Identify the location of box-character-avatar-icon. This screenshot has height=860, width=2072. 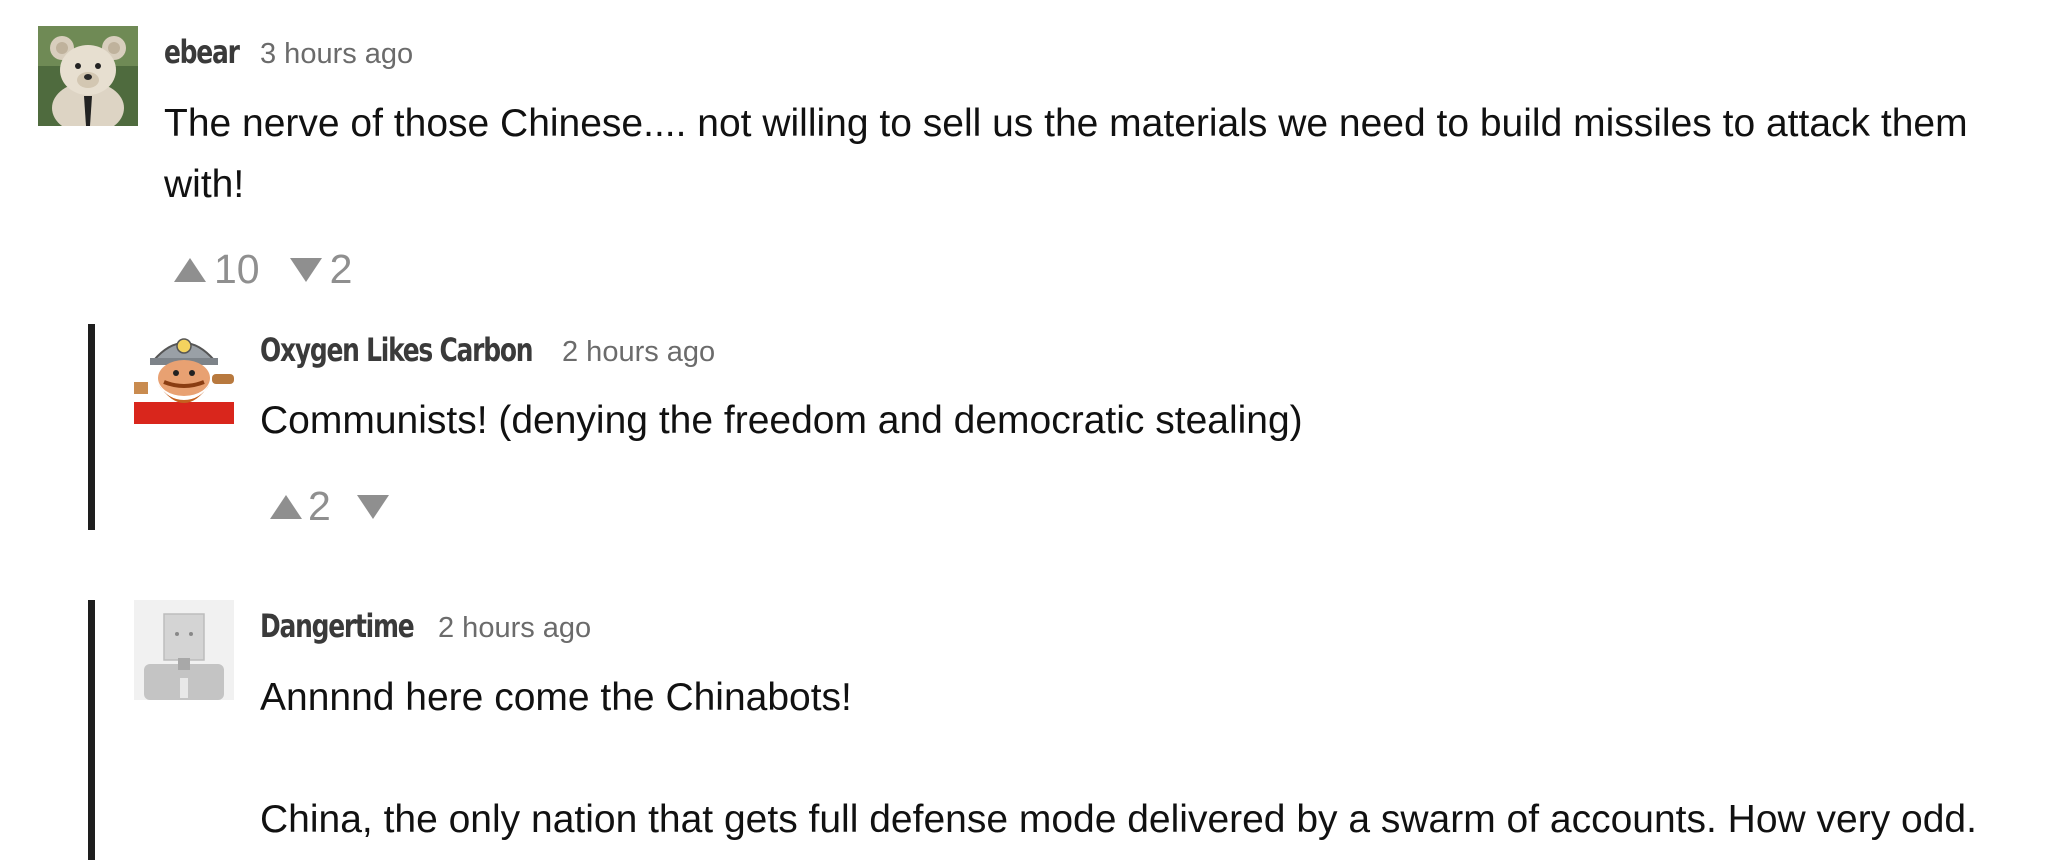
(184, 650).